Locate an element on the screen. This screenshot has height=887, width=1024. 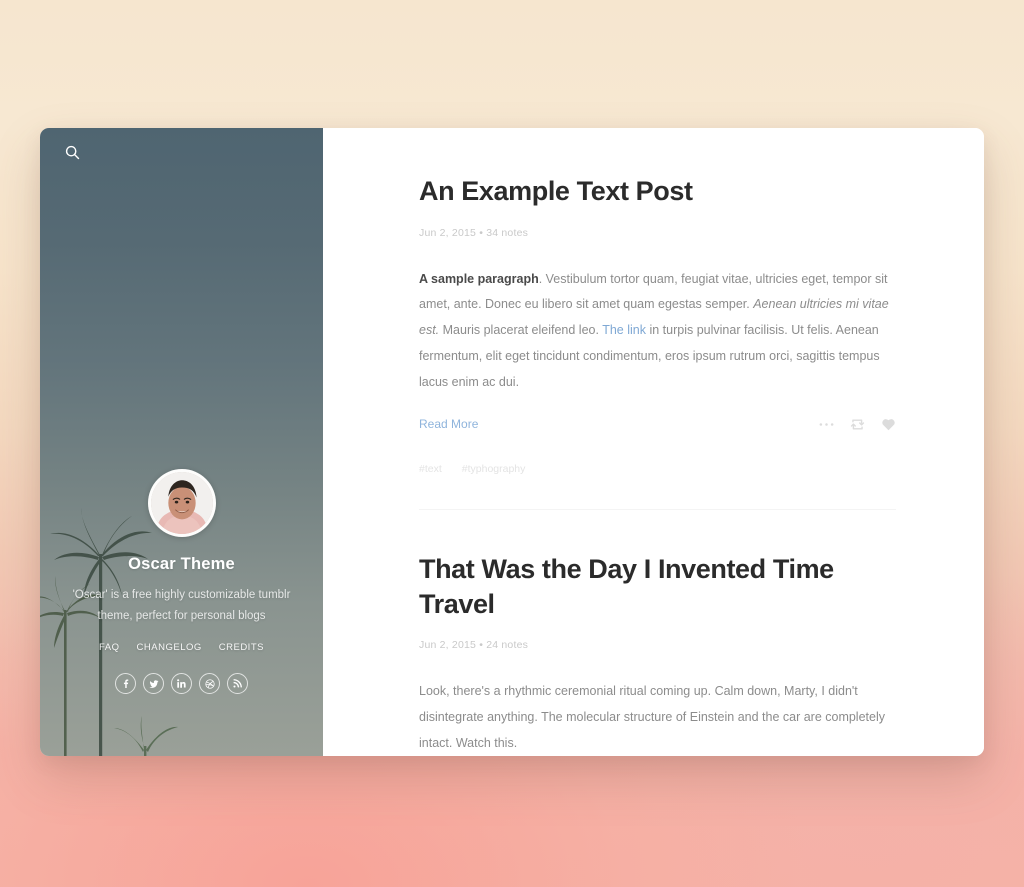
social-link-linkedin is located at coordinates (181, 683).